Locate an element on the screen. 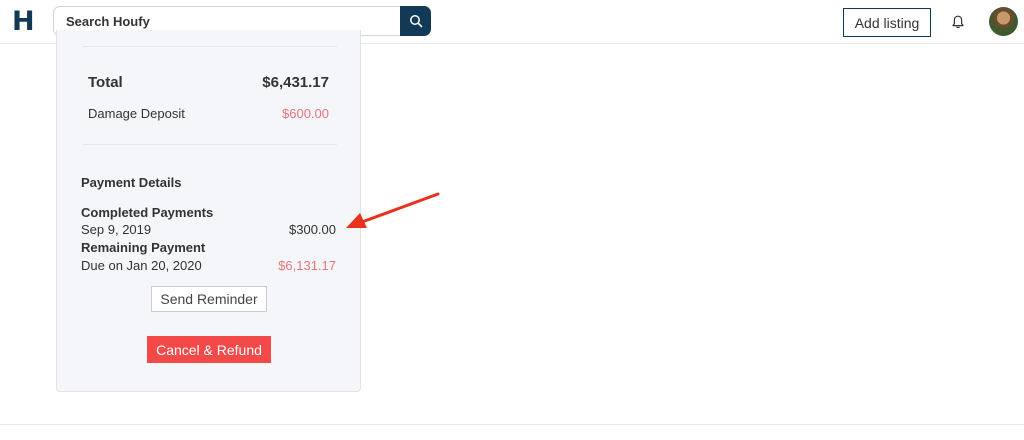 The image size is (1024, 440). send-reminder-button: Send Reminder is located at coordinates (209, 299).